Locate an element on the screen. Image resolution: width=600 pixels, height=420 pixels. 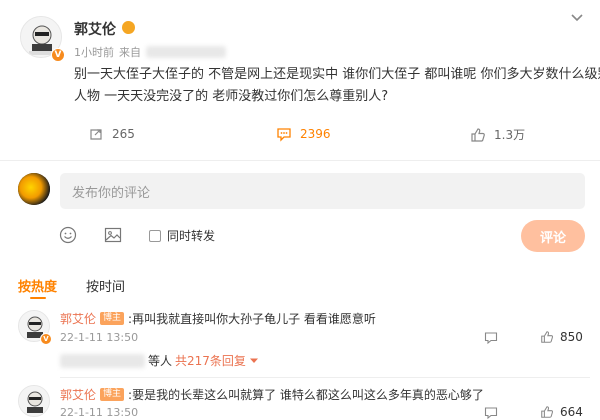
replier-names-redacted is located at coordinates (102, 360).